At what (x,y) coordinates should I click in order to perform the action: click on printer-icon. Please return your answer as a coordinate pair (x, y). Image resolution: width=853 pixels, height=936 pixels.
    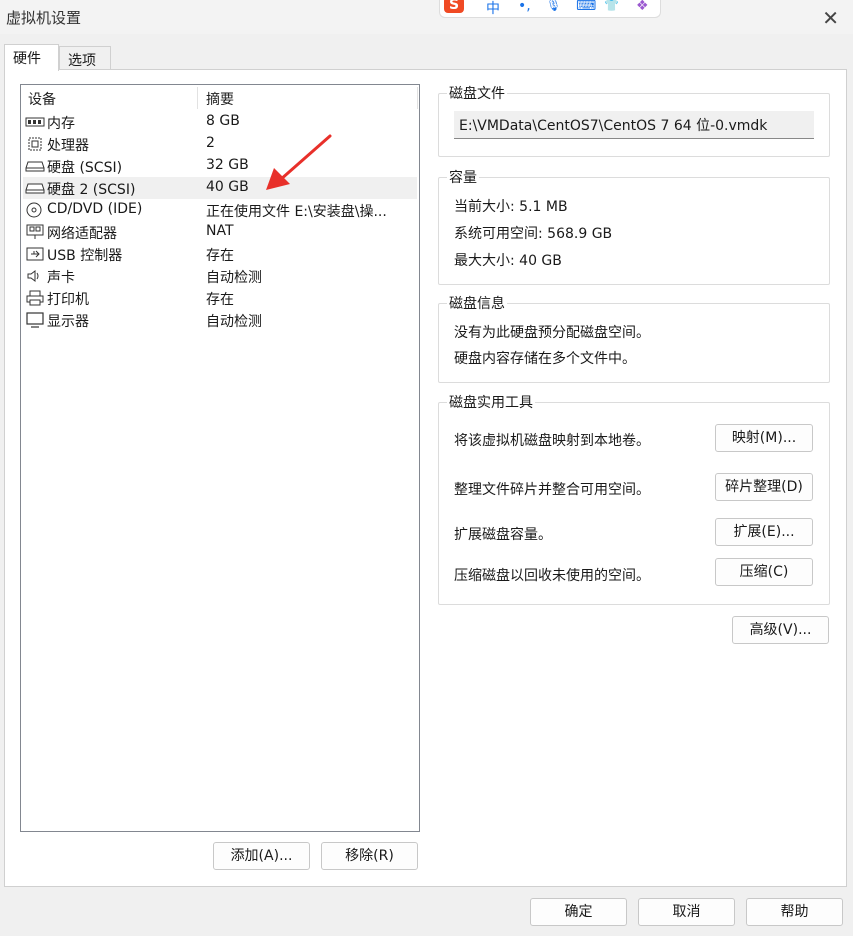
    Looking at the image, I should click on (35, 298).